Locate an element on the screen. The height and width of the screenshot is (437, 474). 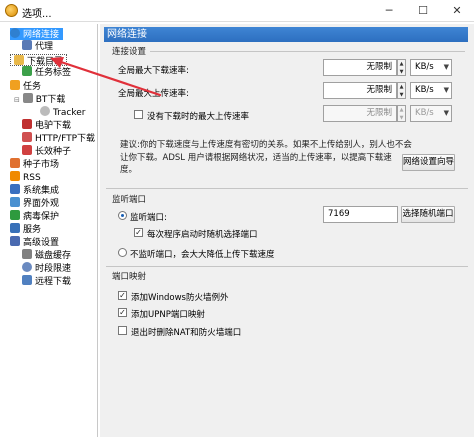
port-mapping-section-title: 端口映射 is located at coordinates (129, 277).